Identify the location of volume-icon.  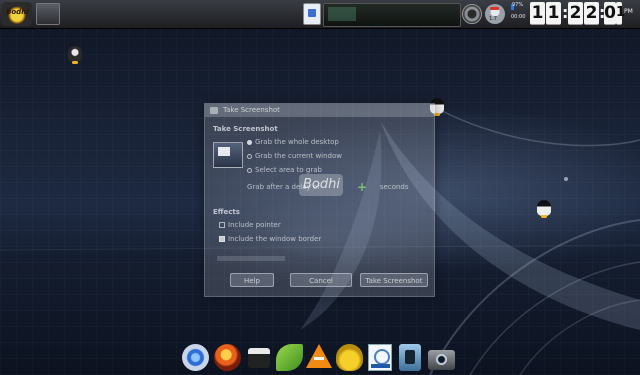
(472, 14).